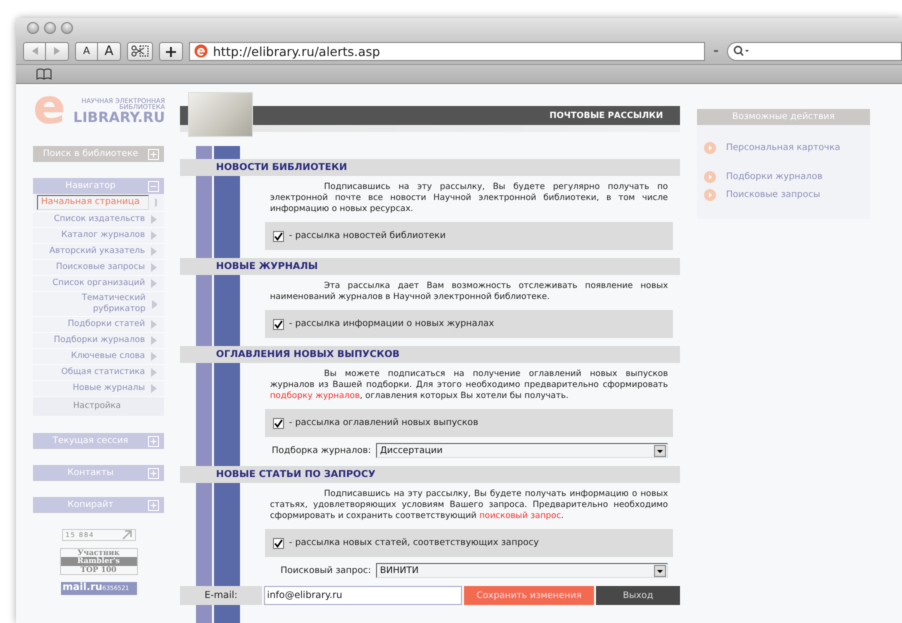  I want to click on back-button, so click(34, 51).